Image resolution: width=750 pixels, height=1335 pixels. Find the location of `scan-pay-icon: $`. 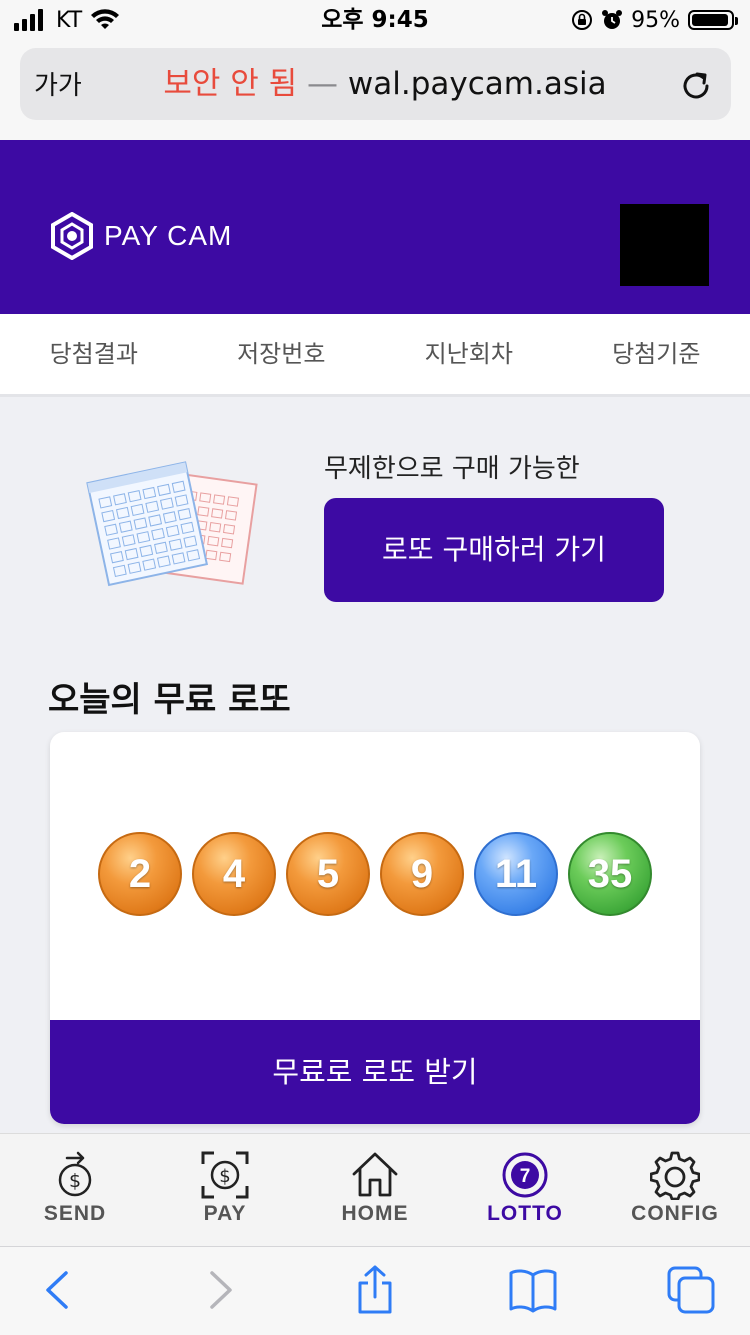

scan-pay-icon: $ is located at coordinates (225, 1175).